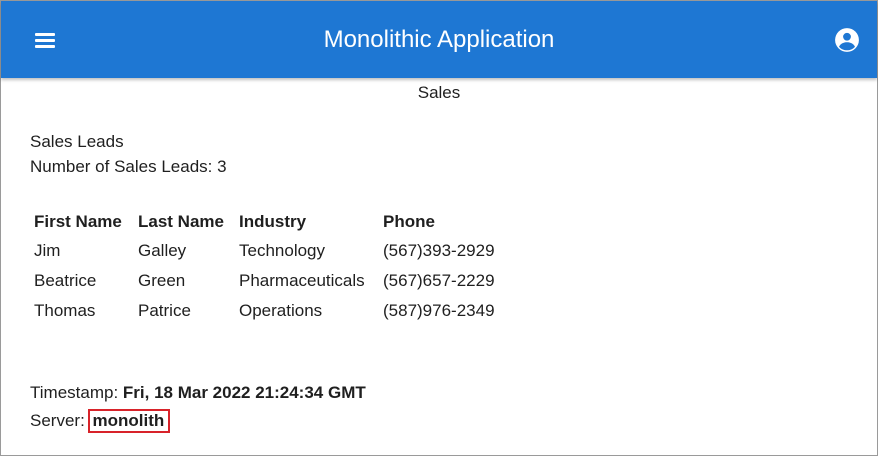 Image resolution: width=878 pixels, height=456 pixels. Describe the element at coordinates (65, 310) in the screenshot. I see `cell-first-name: Thomas` at that location.